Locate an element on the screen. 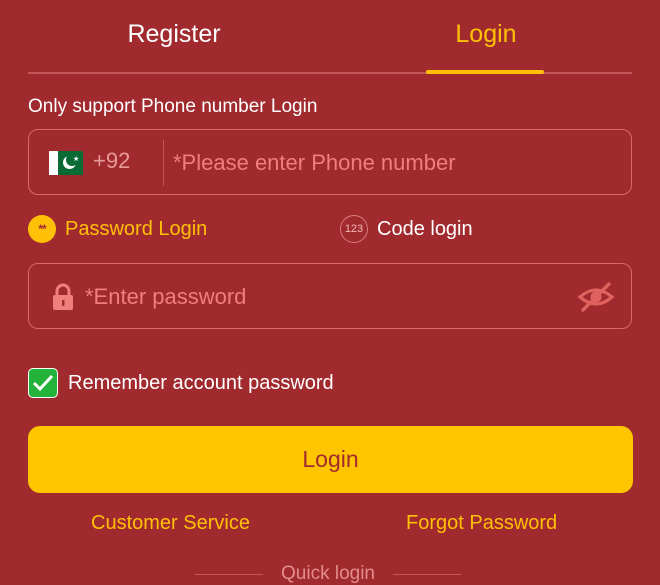 The height and width of the screenshot is (585, 660). checkmark-icon is located at coordinates (43, 383).